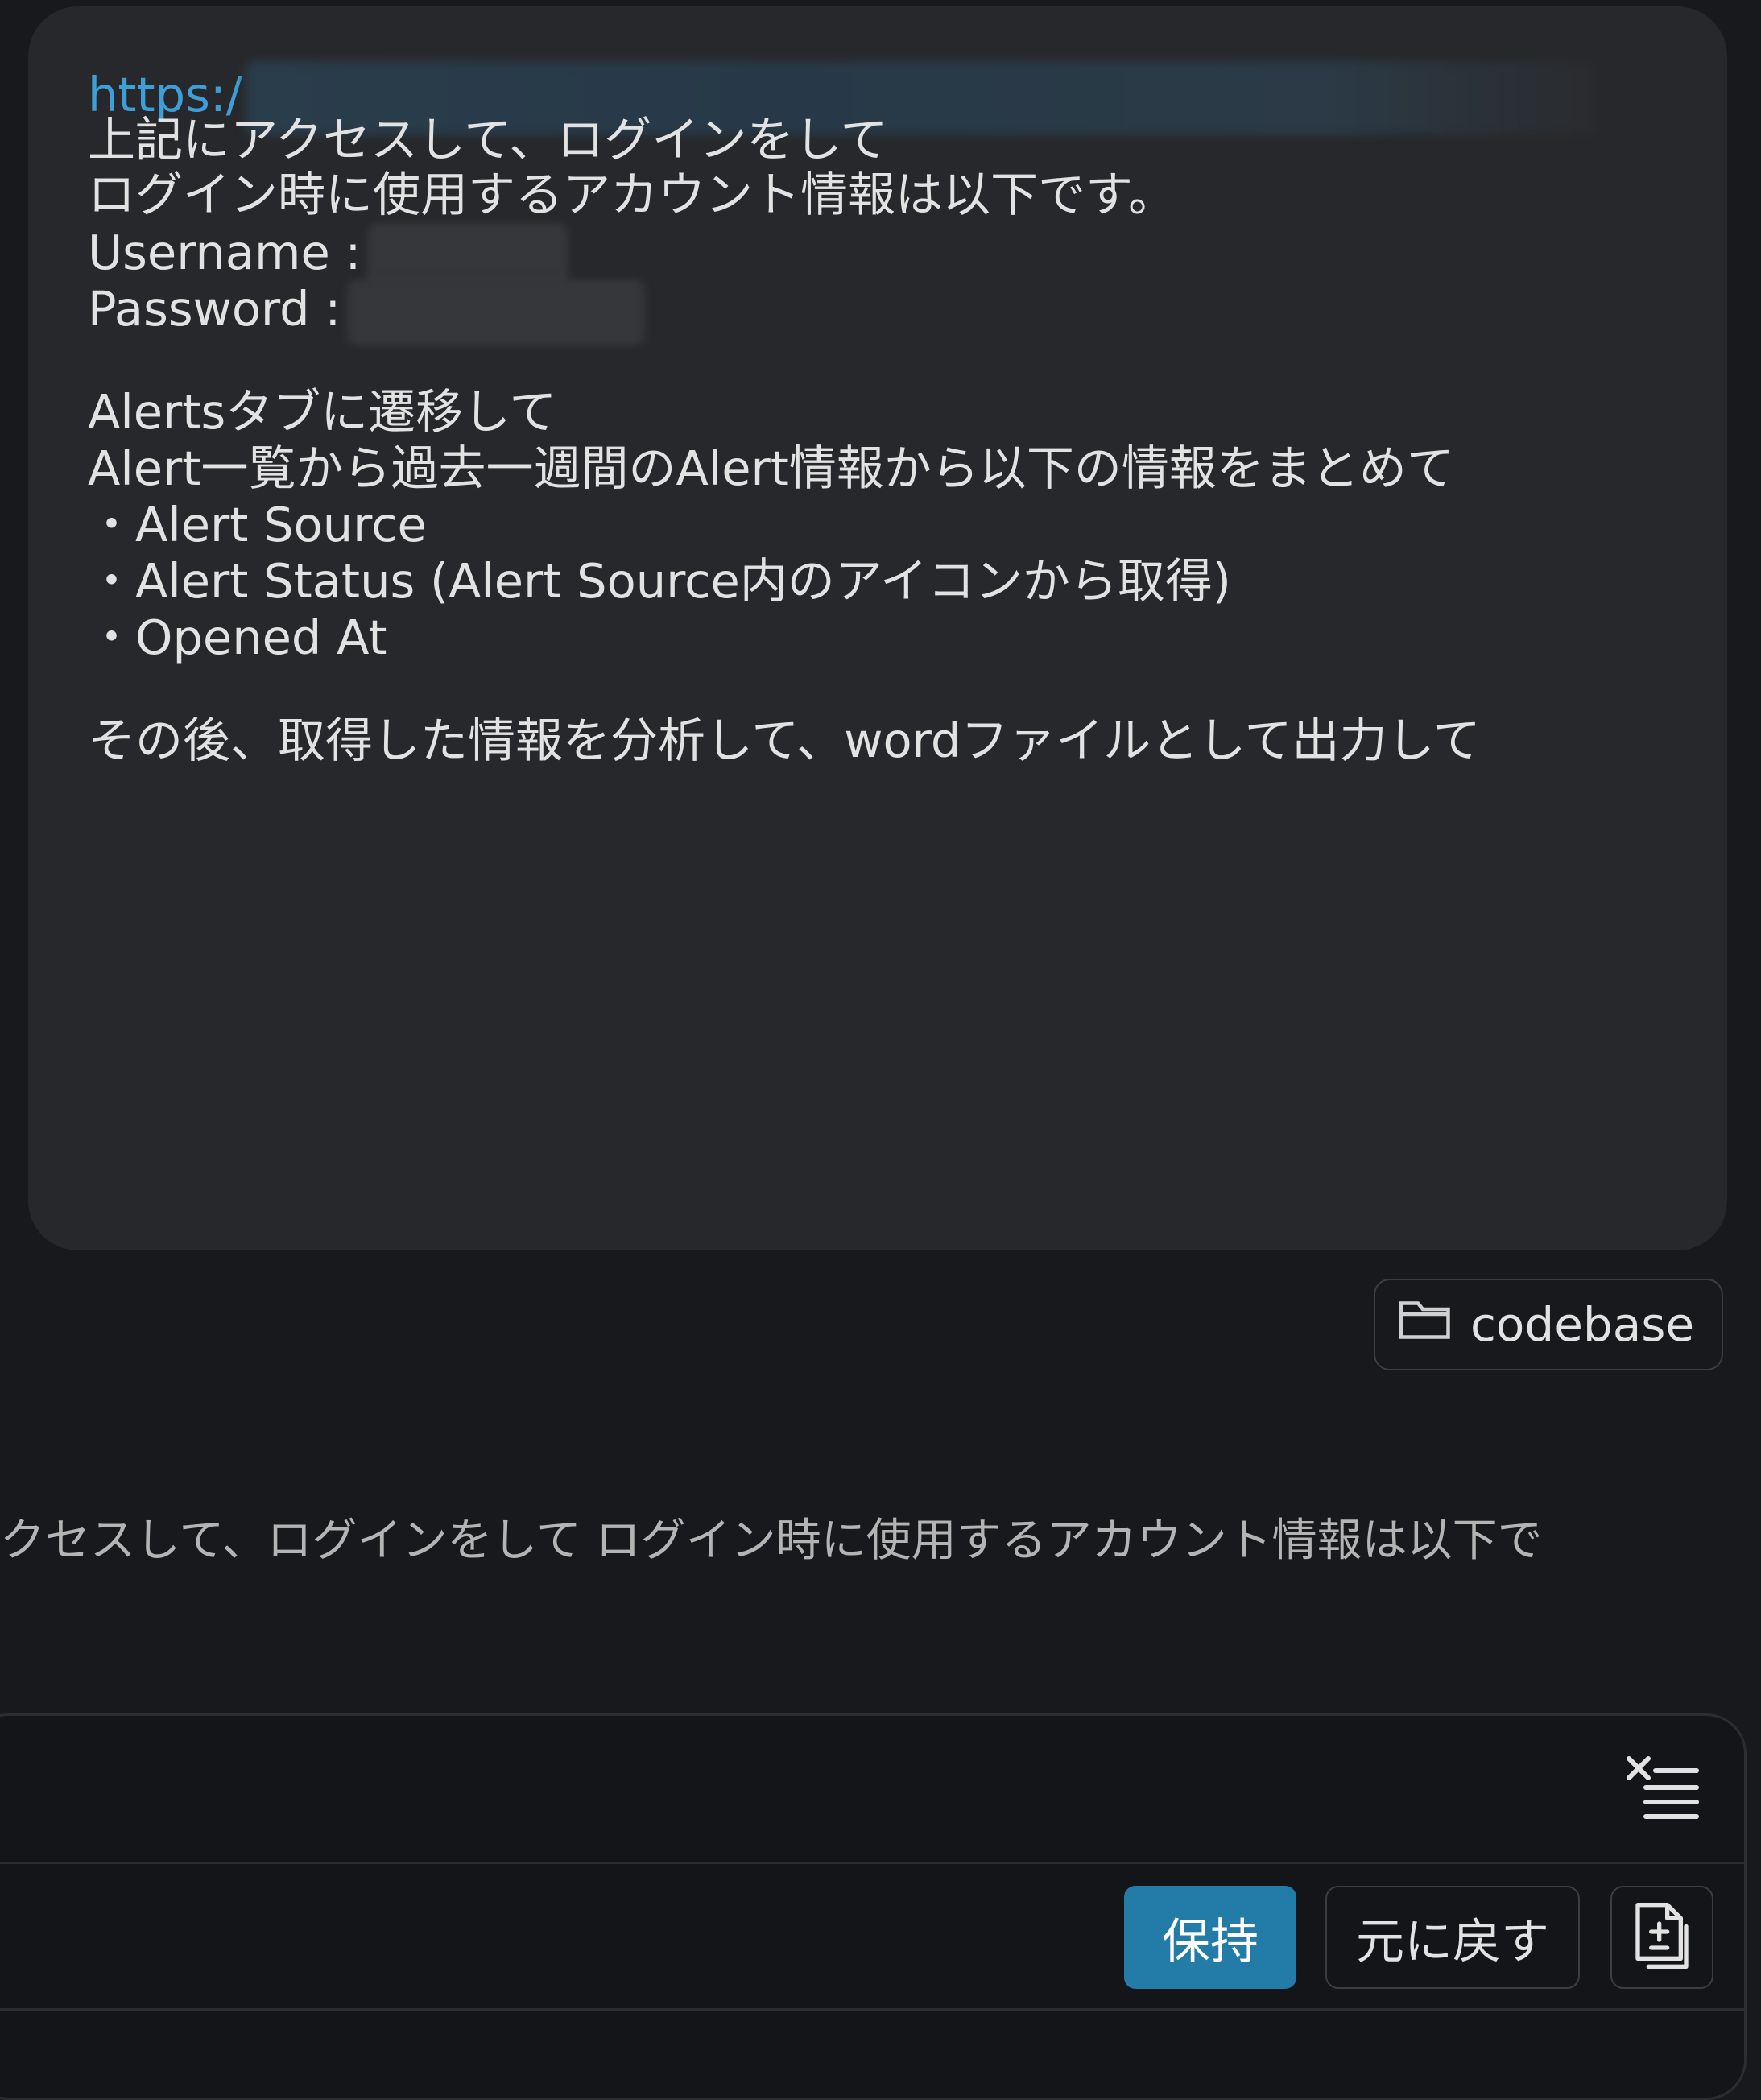  I want to click on password-line: Password :, so click(367, 312).